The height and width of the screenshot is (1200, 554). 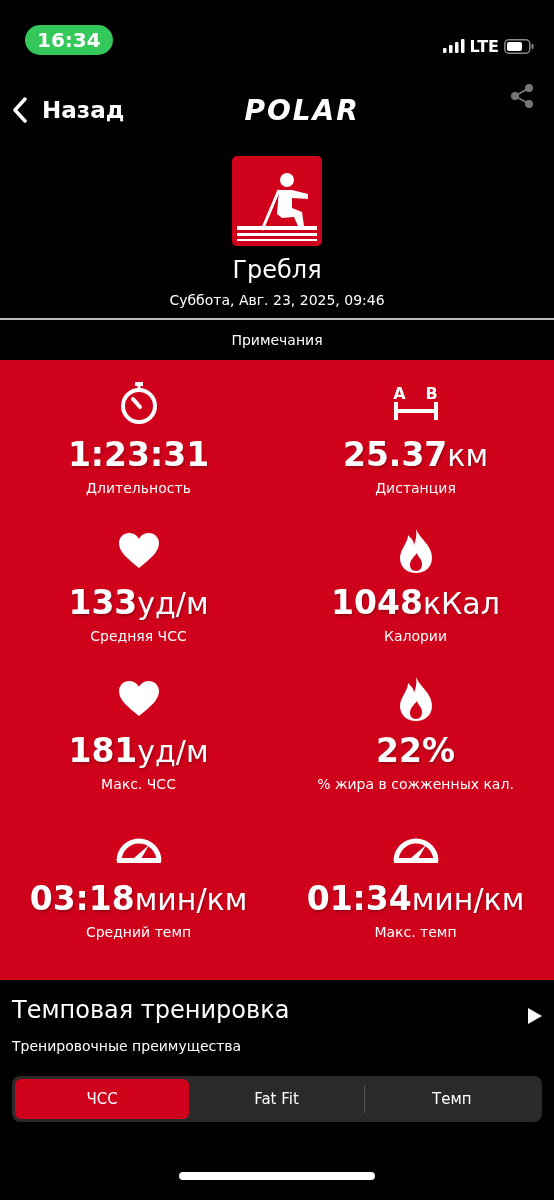 I want to click on point-label: B, so click(x=431, y=394).